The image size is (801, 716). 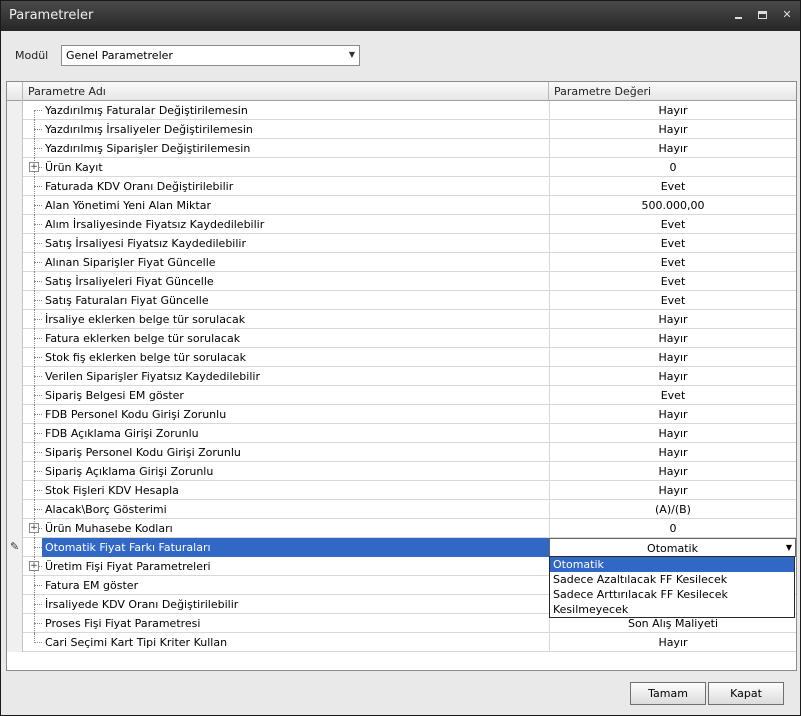 I want to click on parameter-name: Üretim Fişi Fiyat Parametreleri, so click(x=295, y=566).